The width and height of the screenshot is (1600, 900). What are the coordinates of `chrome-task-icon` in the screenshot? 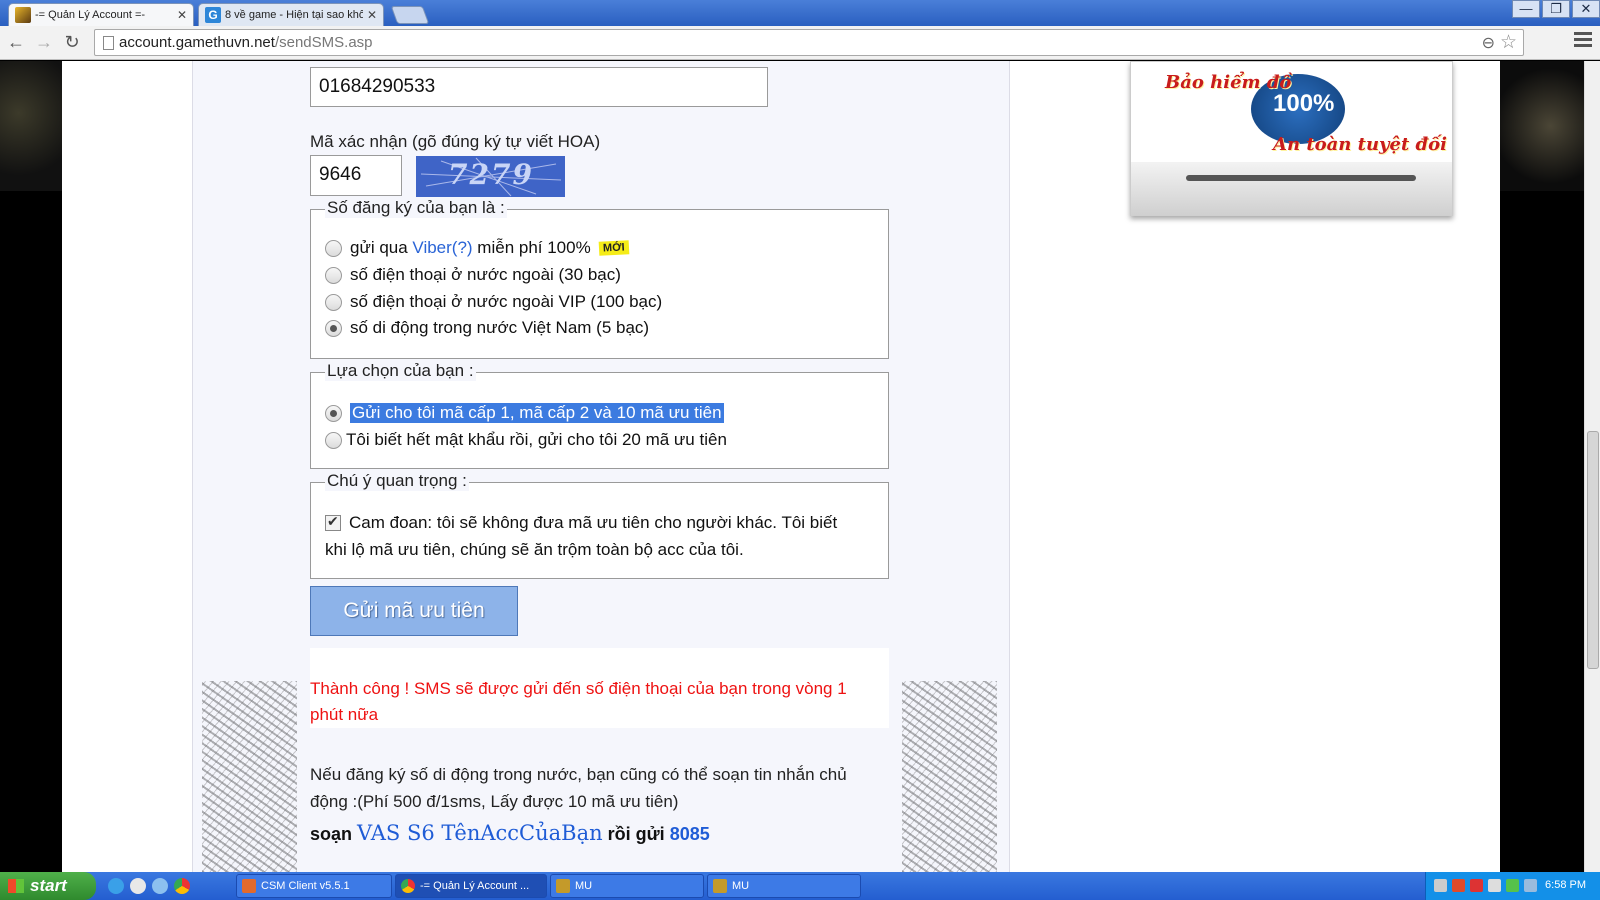 It's located at (408, 886).